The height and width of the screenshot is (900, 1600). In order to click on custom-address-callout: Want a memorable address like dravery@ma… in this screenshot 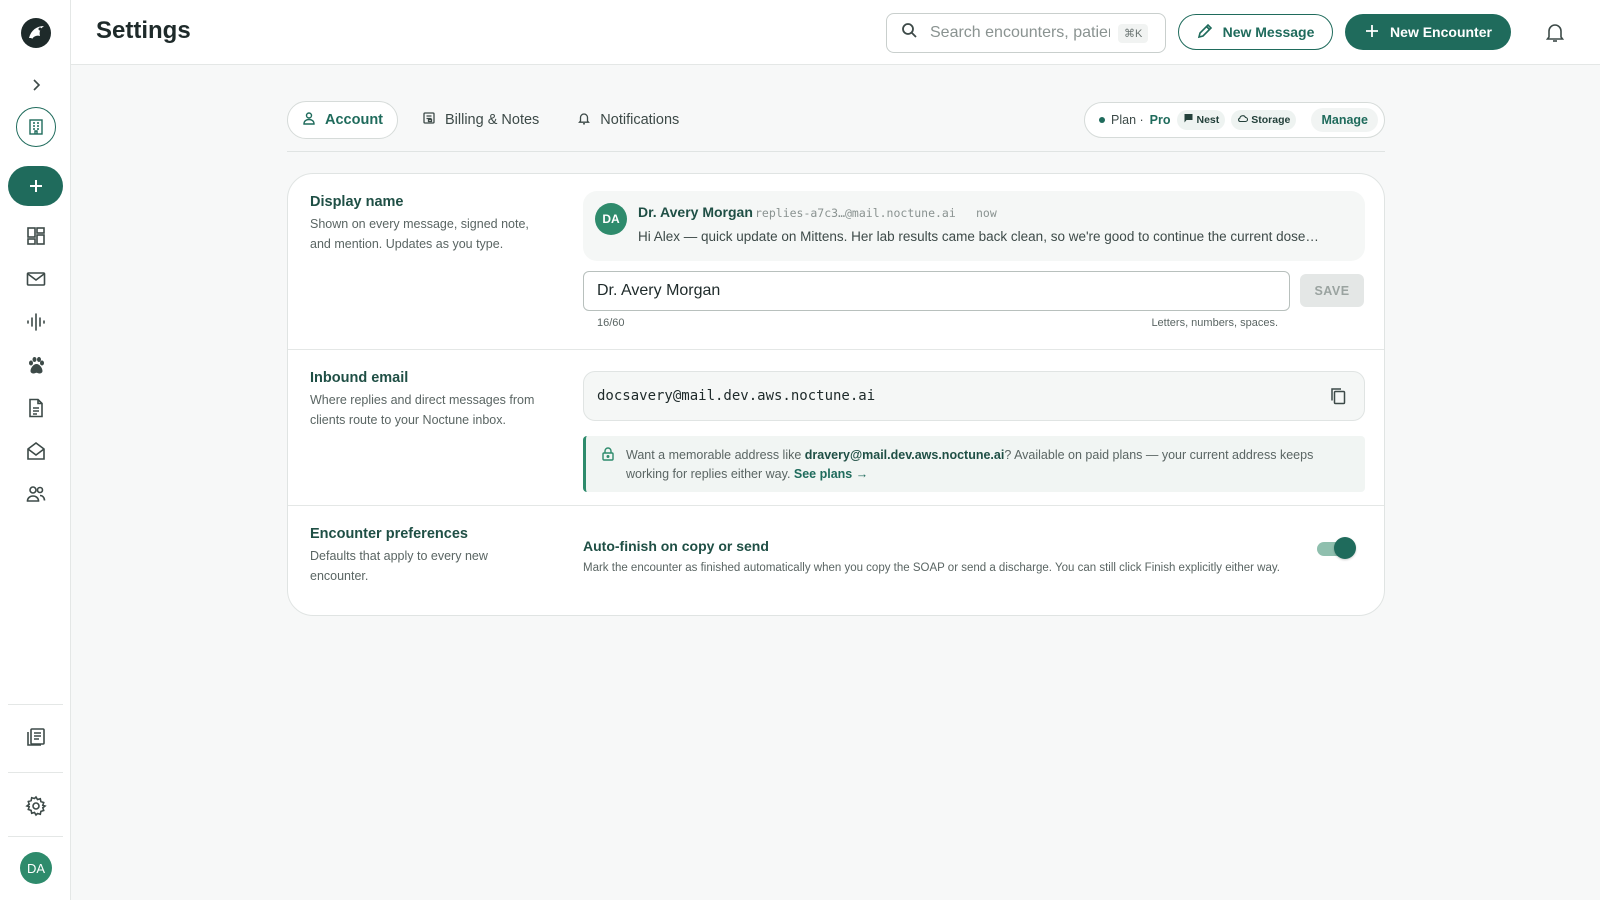, I will do `click(974, 464)`.